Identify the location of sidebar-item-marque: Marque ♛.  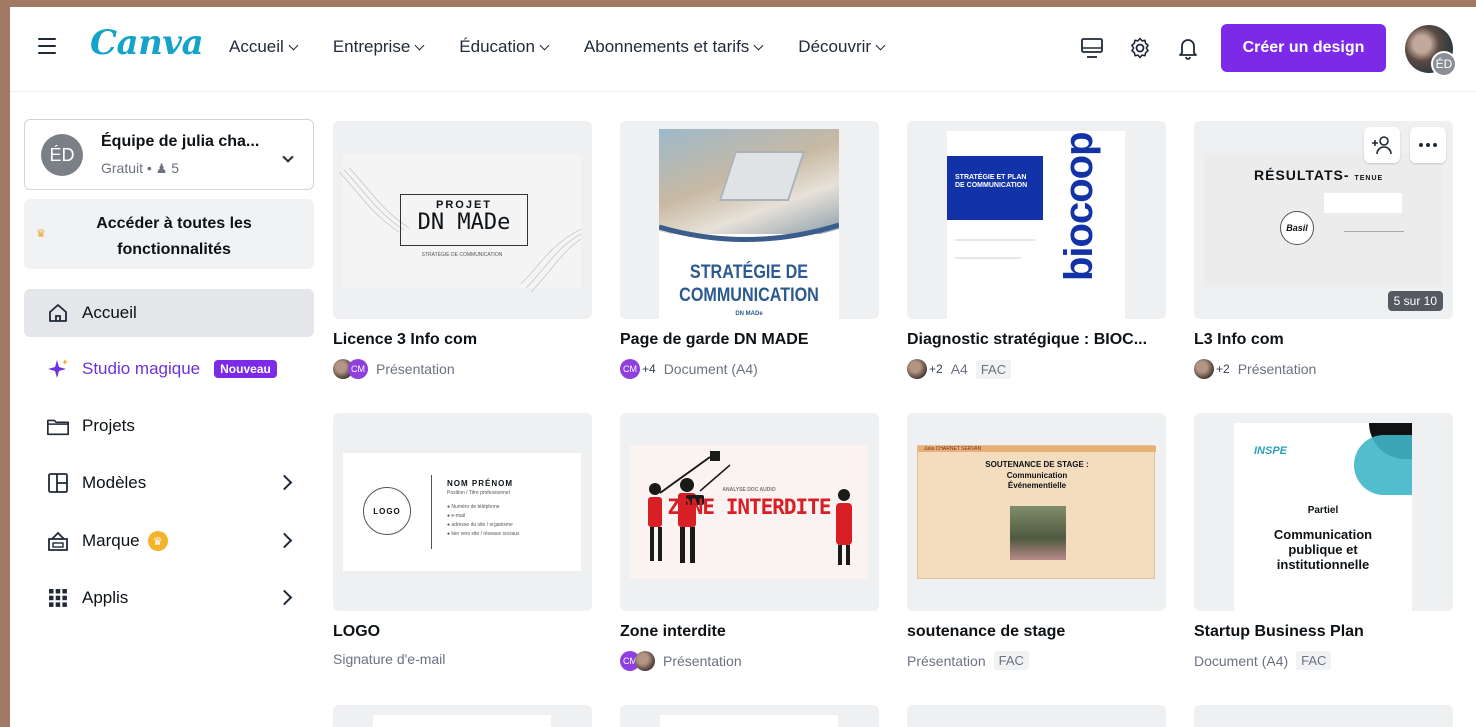
(169, 541).